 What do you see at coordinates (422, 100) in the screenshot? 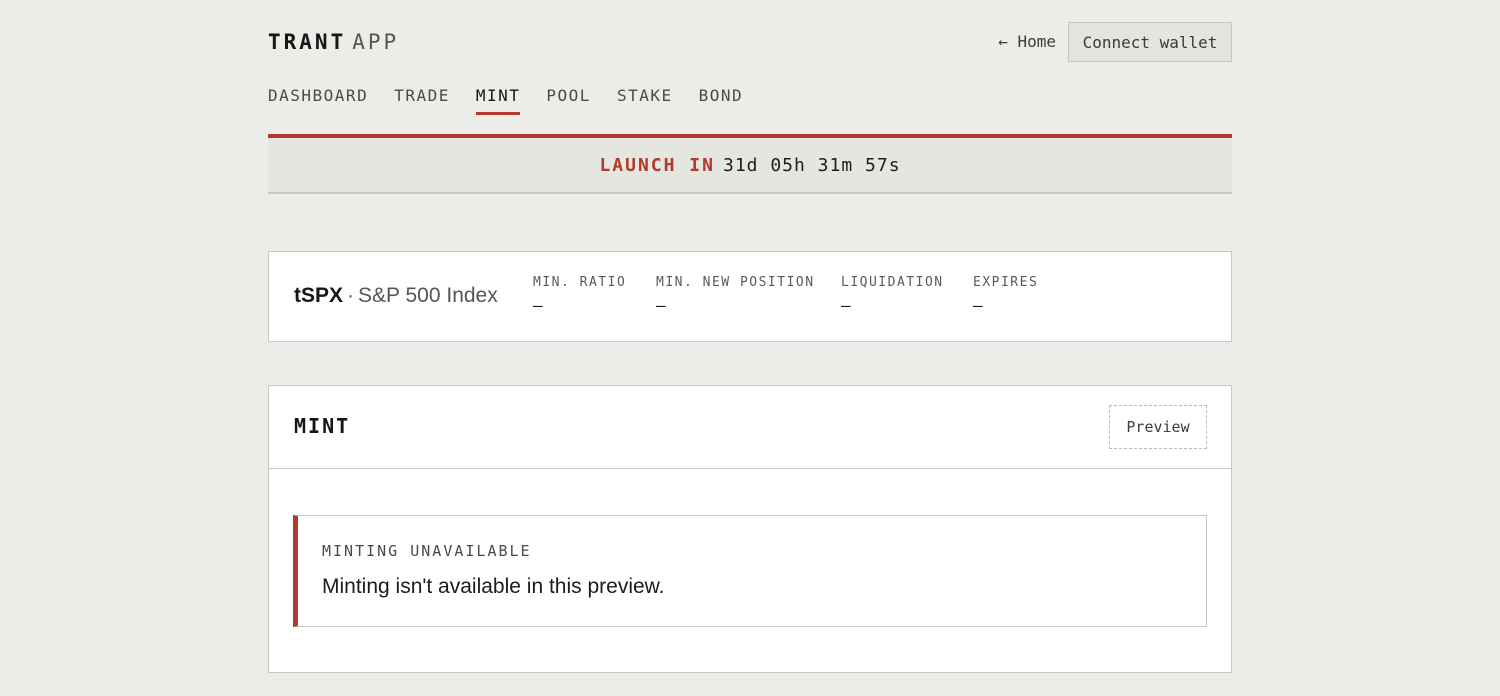
I see `nav-item-trade: TRADE` at bounding box center [422, 100].